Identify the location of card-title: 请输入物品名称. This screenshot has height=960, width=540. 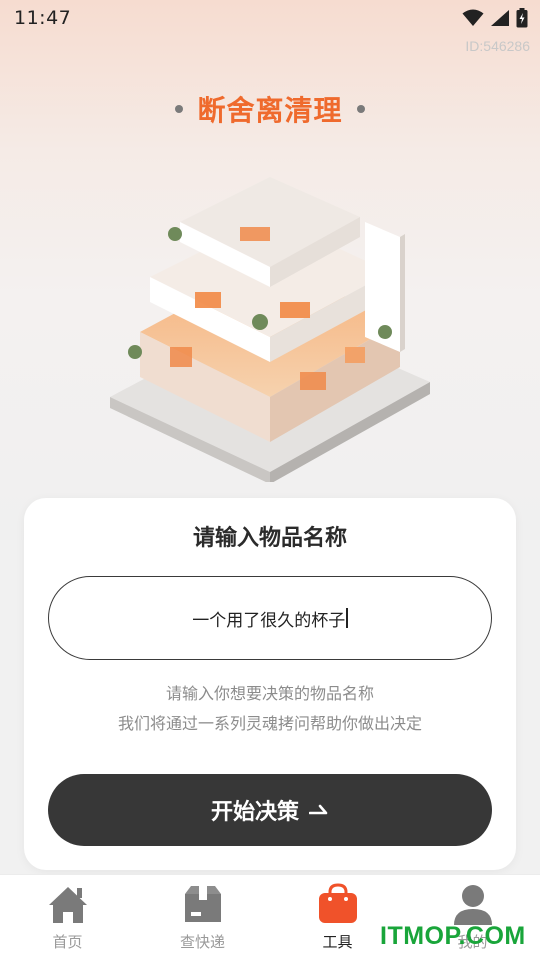
(269, 538).